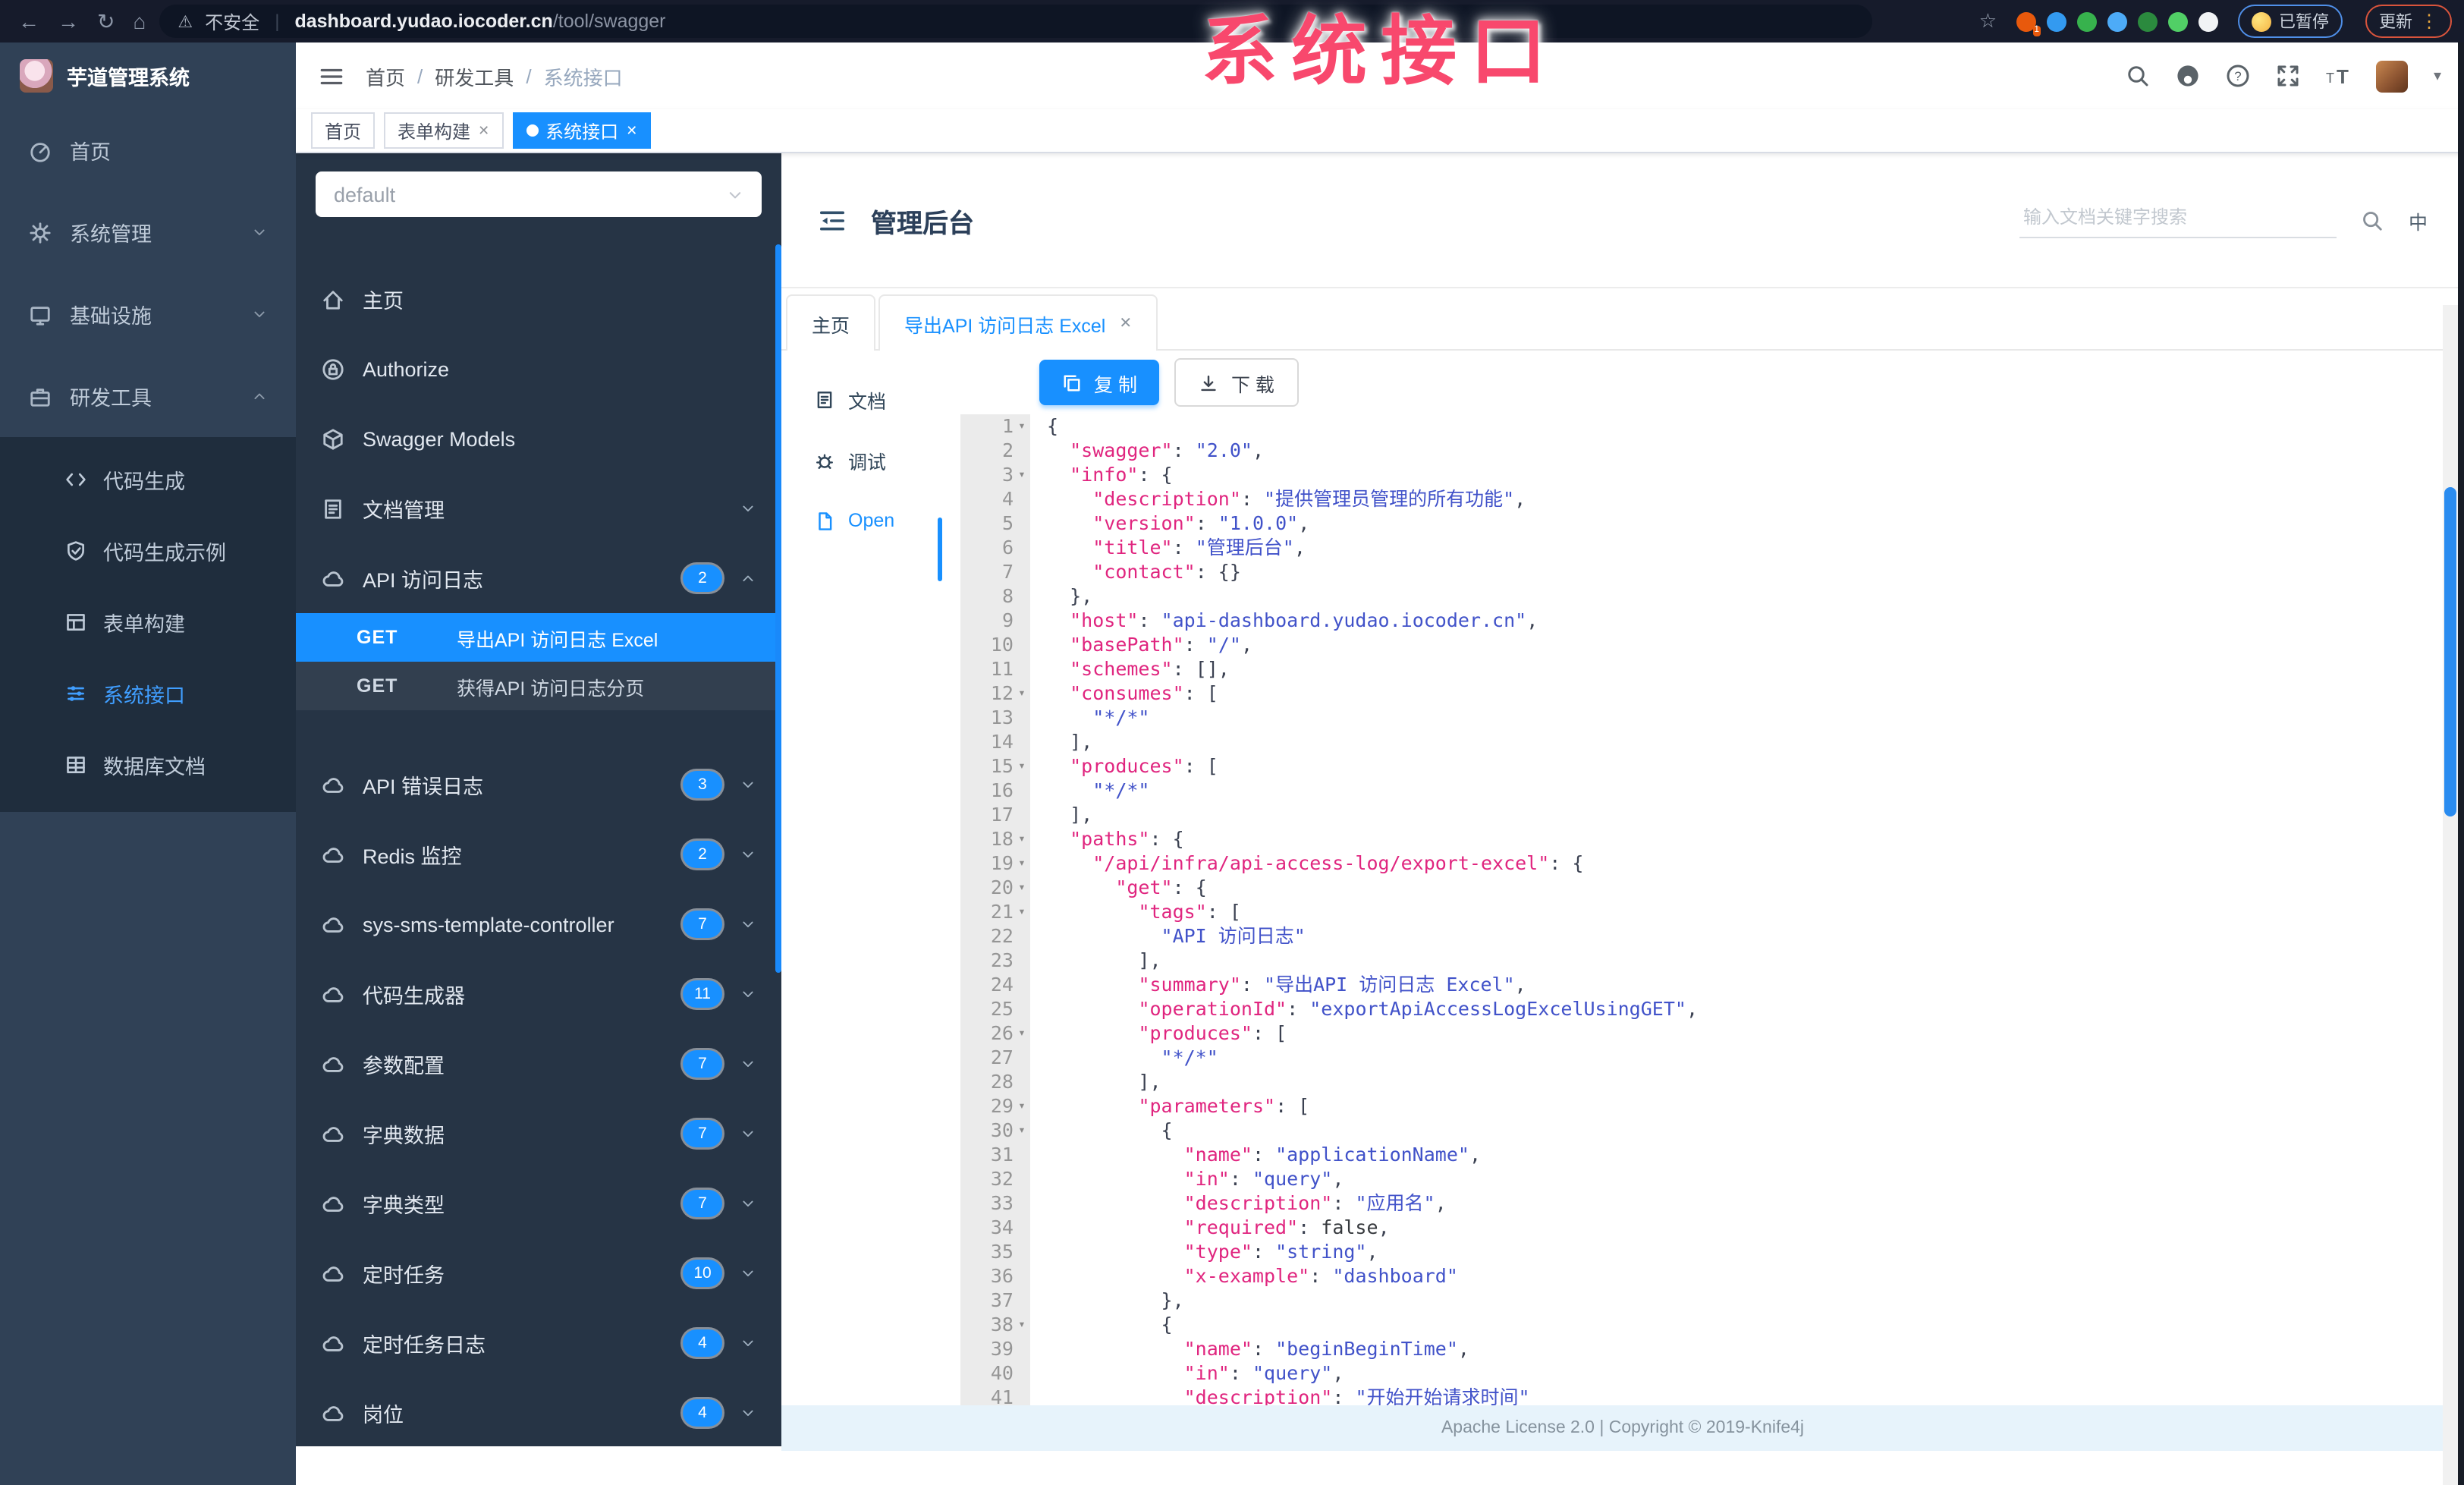  Describe the element at coordinates (538, 1343) in the screenshot. I see `api-group-定时任务日志: 定时任务日志 4` at that location.